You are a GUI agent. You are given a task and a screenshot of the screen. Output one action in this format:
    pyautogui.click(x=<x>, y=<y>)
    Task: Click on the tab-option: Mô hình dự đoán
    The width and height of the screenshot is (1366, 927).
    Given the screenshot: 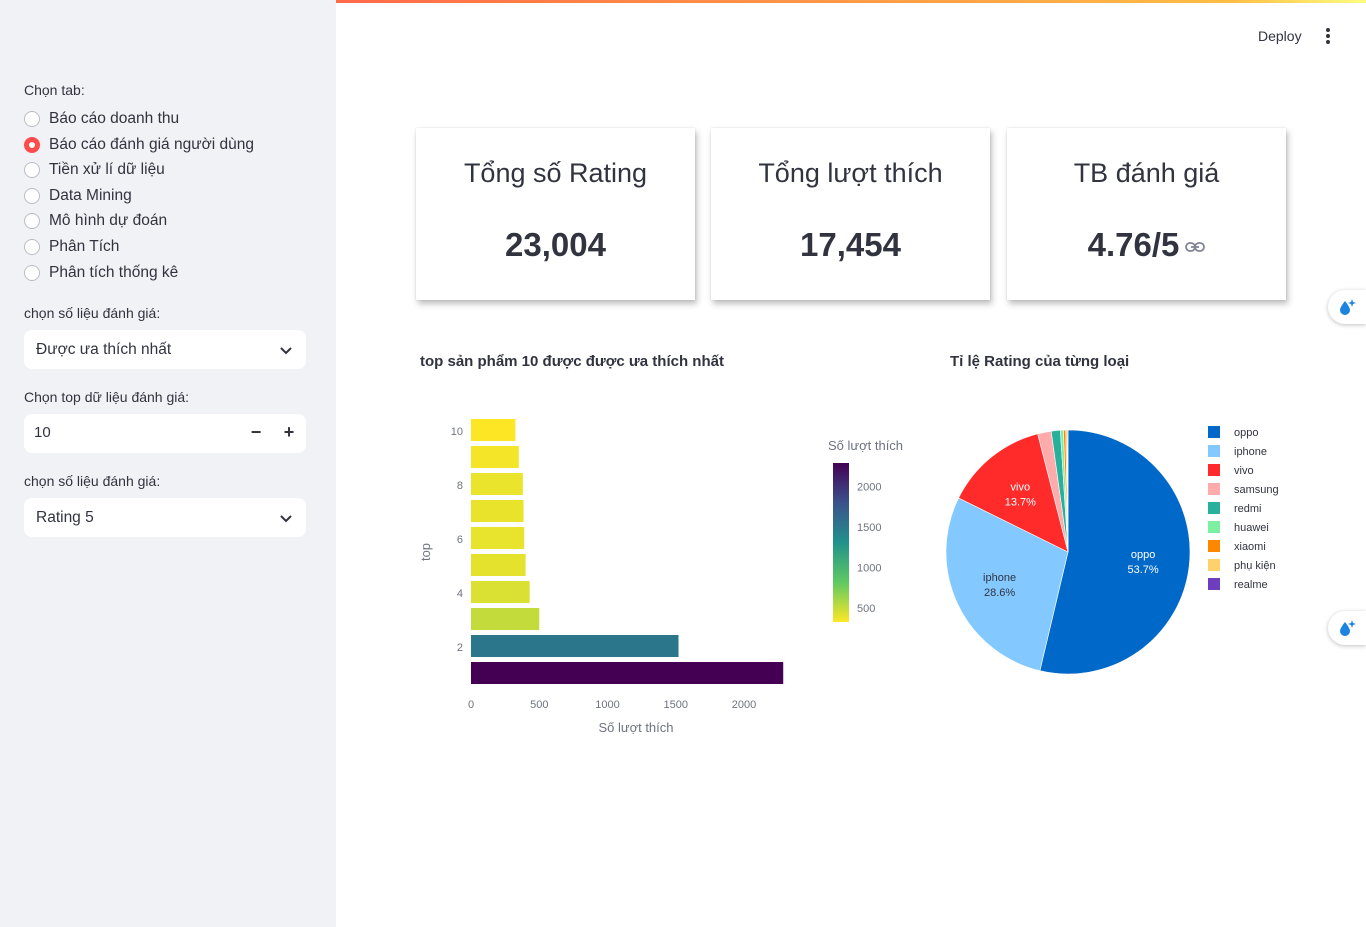 What is the action you would take?
    pyautogui.click(x=95, y=221)
    